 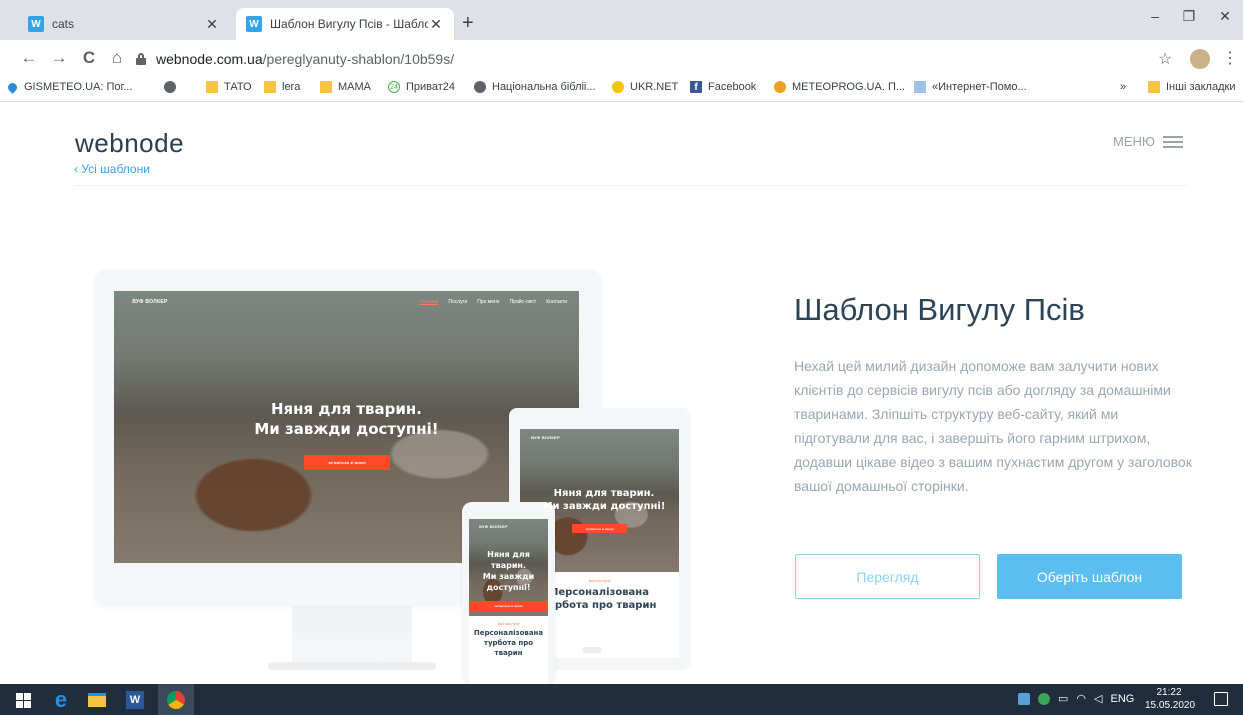 I want to click on monitor-stand, so click(x=352, y=635).